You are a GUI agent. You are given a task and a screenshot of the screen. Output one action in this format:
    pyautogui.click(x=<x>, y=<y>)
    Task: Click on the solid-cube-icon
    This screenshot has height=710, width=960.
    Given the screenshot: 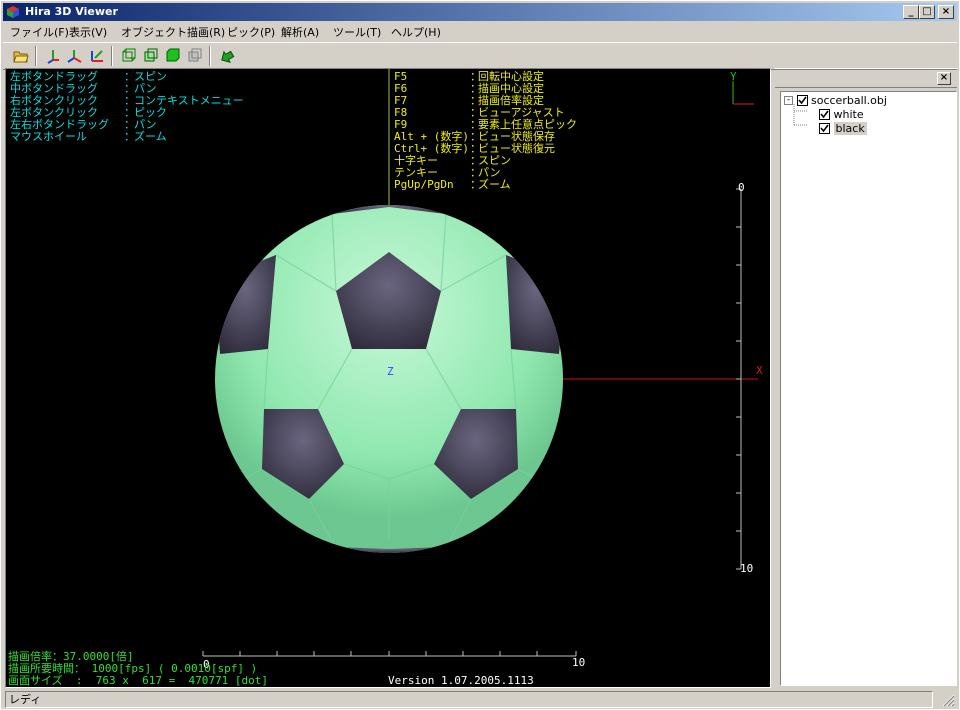 What is the action you would take?
    pyautogui.click(x=173, y=55)
    